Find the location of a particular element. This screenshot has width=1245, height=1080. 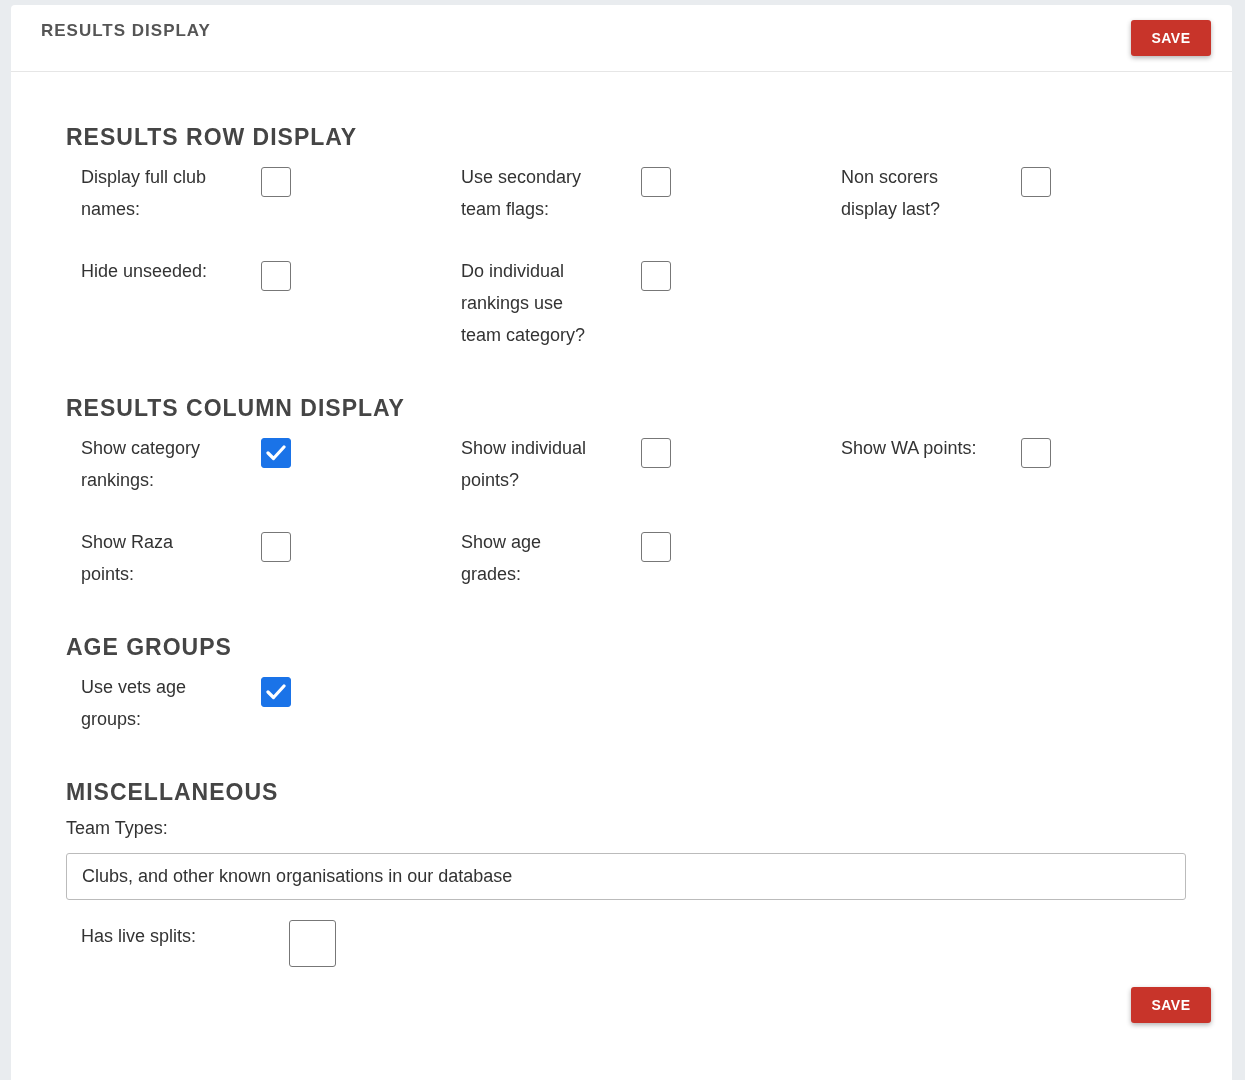

section-heading: MISCELLANEOUS is located at coordinates (173, 792).